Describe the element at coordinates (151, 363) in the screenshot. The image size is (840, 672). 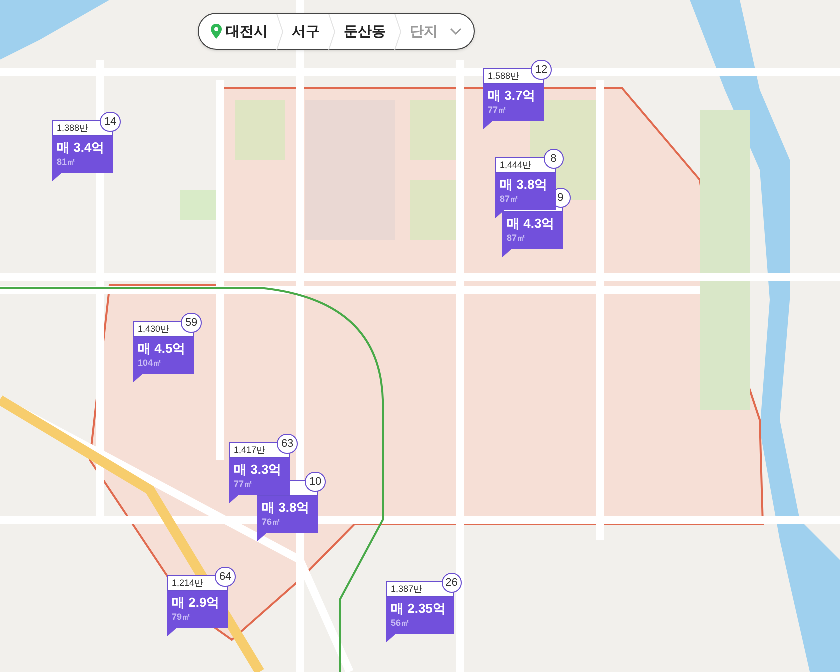
I see `area-size: 104㎡` at that location.